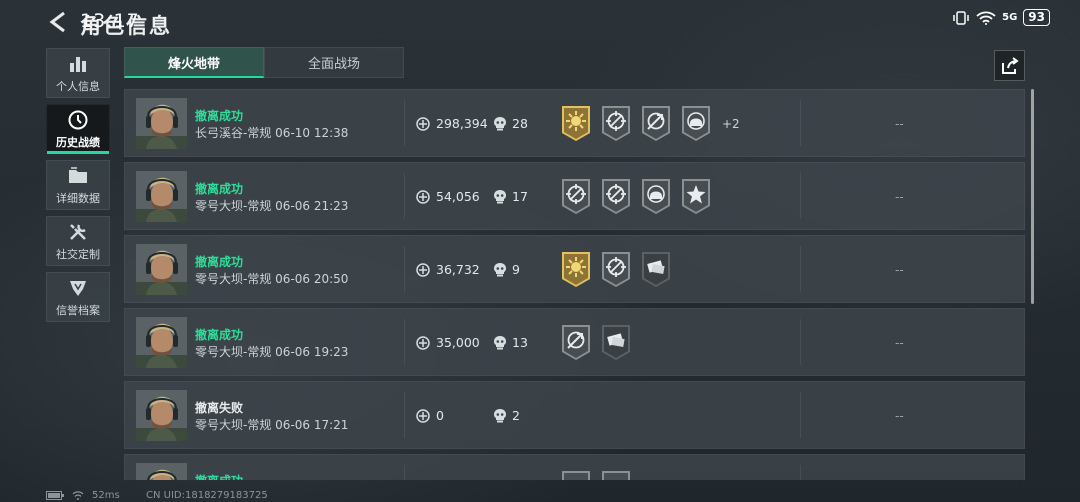  Describe the element at coordinates (78, 241) in the screenshot. I see `sidebar-item-social: 社交定制` at that location.